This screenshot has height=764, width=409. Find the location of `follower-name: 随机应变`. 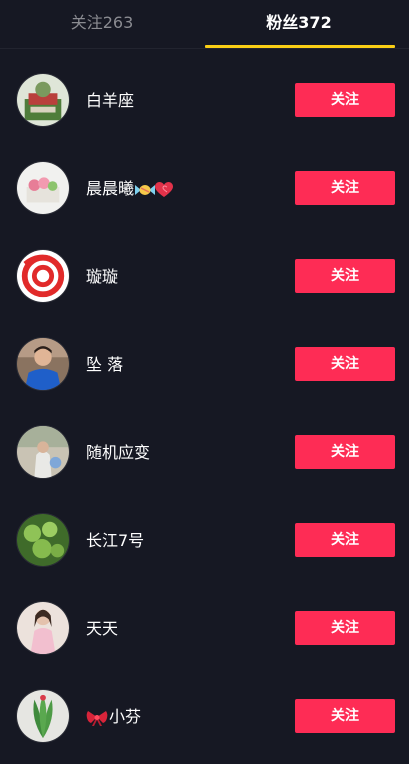

follower-name: 随机应变 is located at coordinates (118, 452).